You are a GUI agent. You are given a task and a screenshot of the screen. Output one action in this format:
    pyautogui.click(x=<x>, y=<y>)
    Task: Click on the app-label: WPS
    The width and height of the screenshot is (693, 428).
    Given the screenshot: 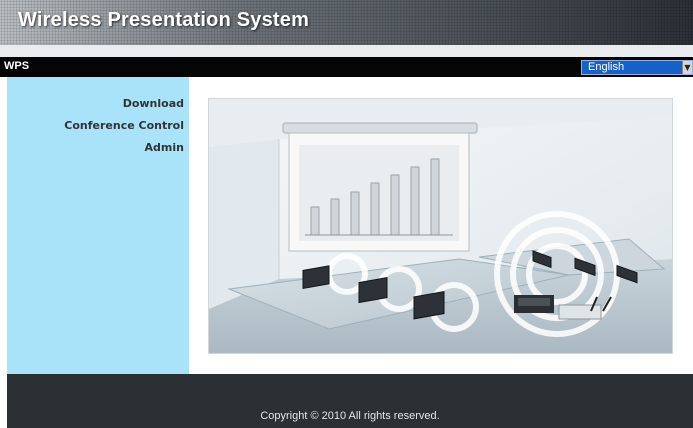 What is the action you would take?
    pyautogui.click(x=17, y=66)
    